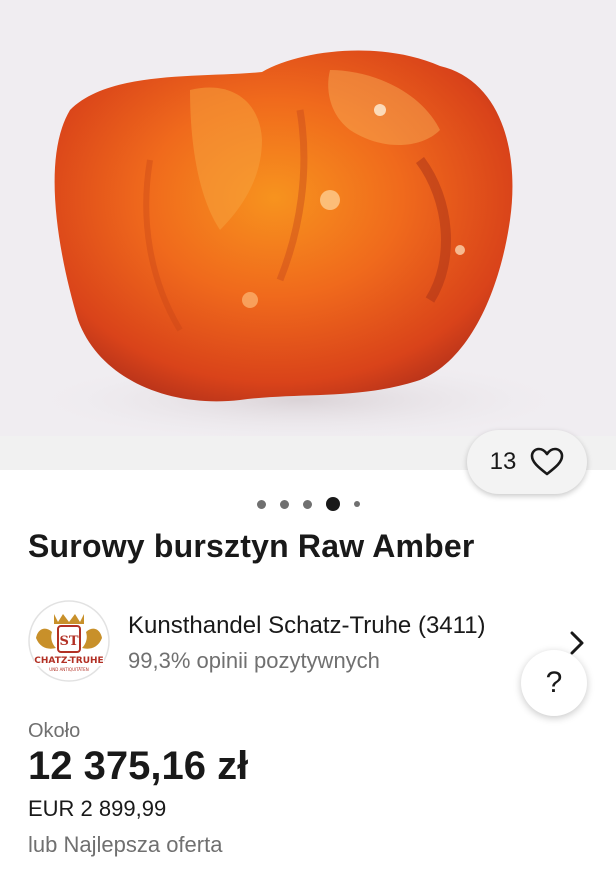  What do you see at coordinates (503, 461) in the screenshot?
I see `watch-count: 13` at bounding box center [503, 461].